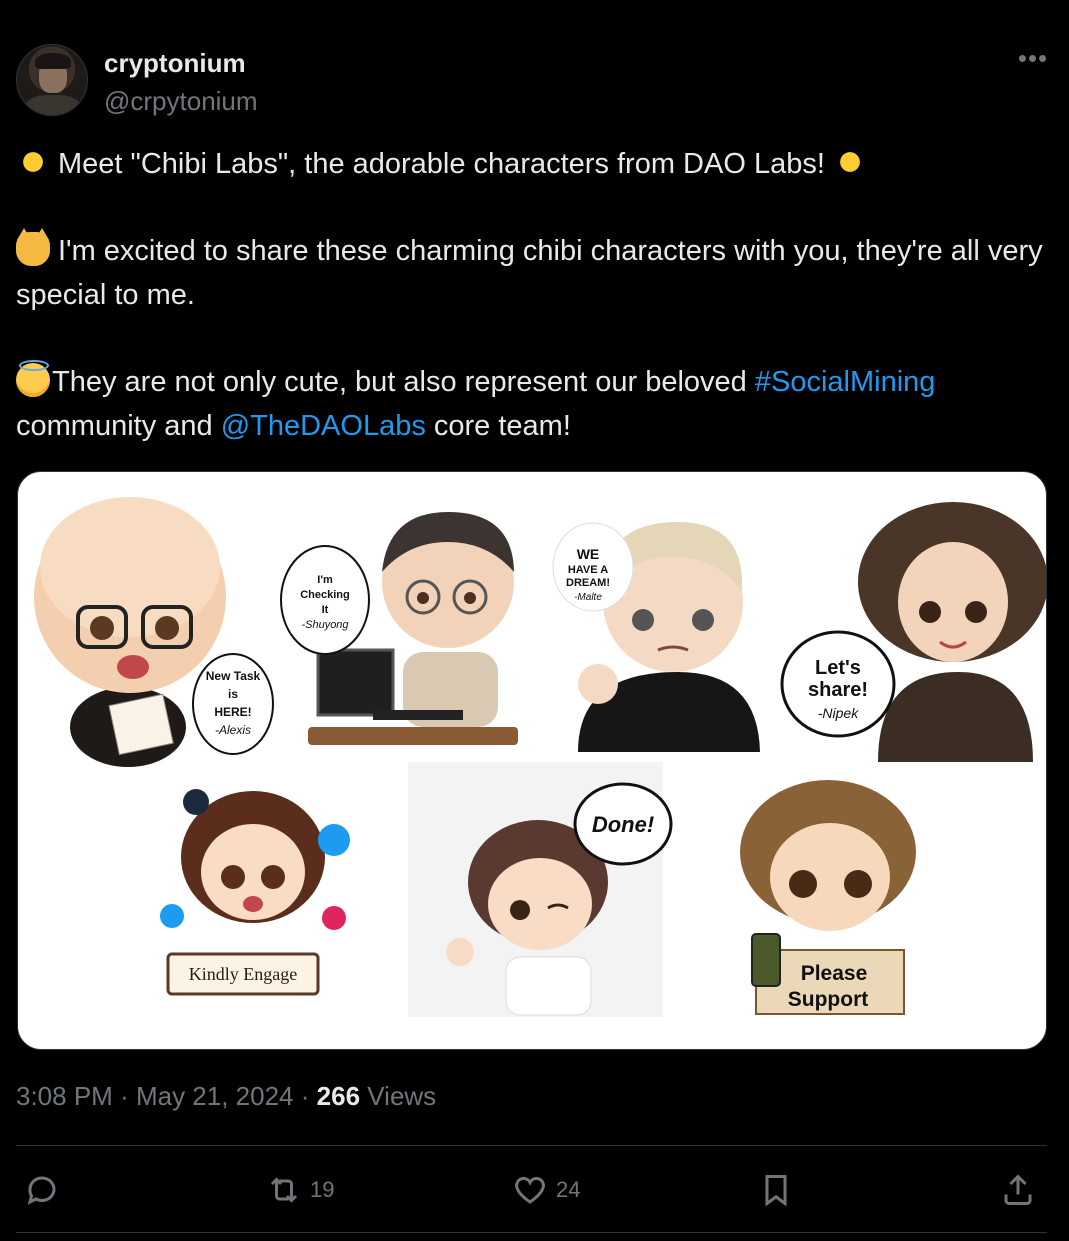 The image size is (1069, 1241). What do you see at coordinates (623, 824) in the screenshot?
I see `bubble-done: Done!` at bounding box center [623, 824].